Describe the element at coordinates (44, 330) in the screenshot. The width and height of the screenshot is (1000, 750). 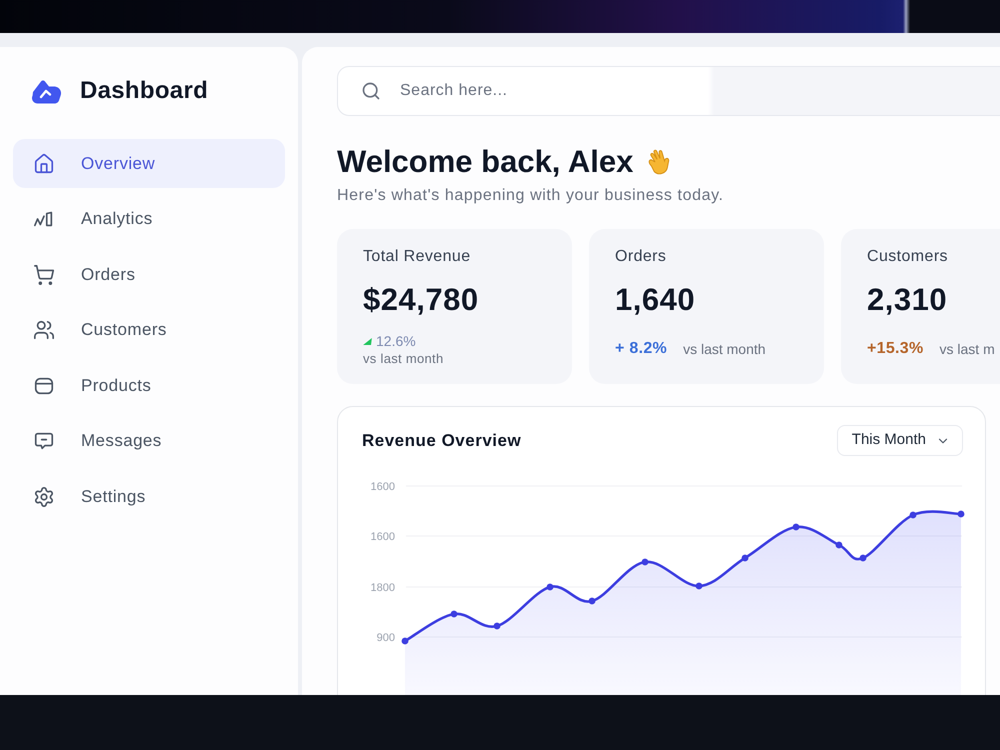
I see `users-icon` at that location.